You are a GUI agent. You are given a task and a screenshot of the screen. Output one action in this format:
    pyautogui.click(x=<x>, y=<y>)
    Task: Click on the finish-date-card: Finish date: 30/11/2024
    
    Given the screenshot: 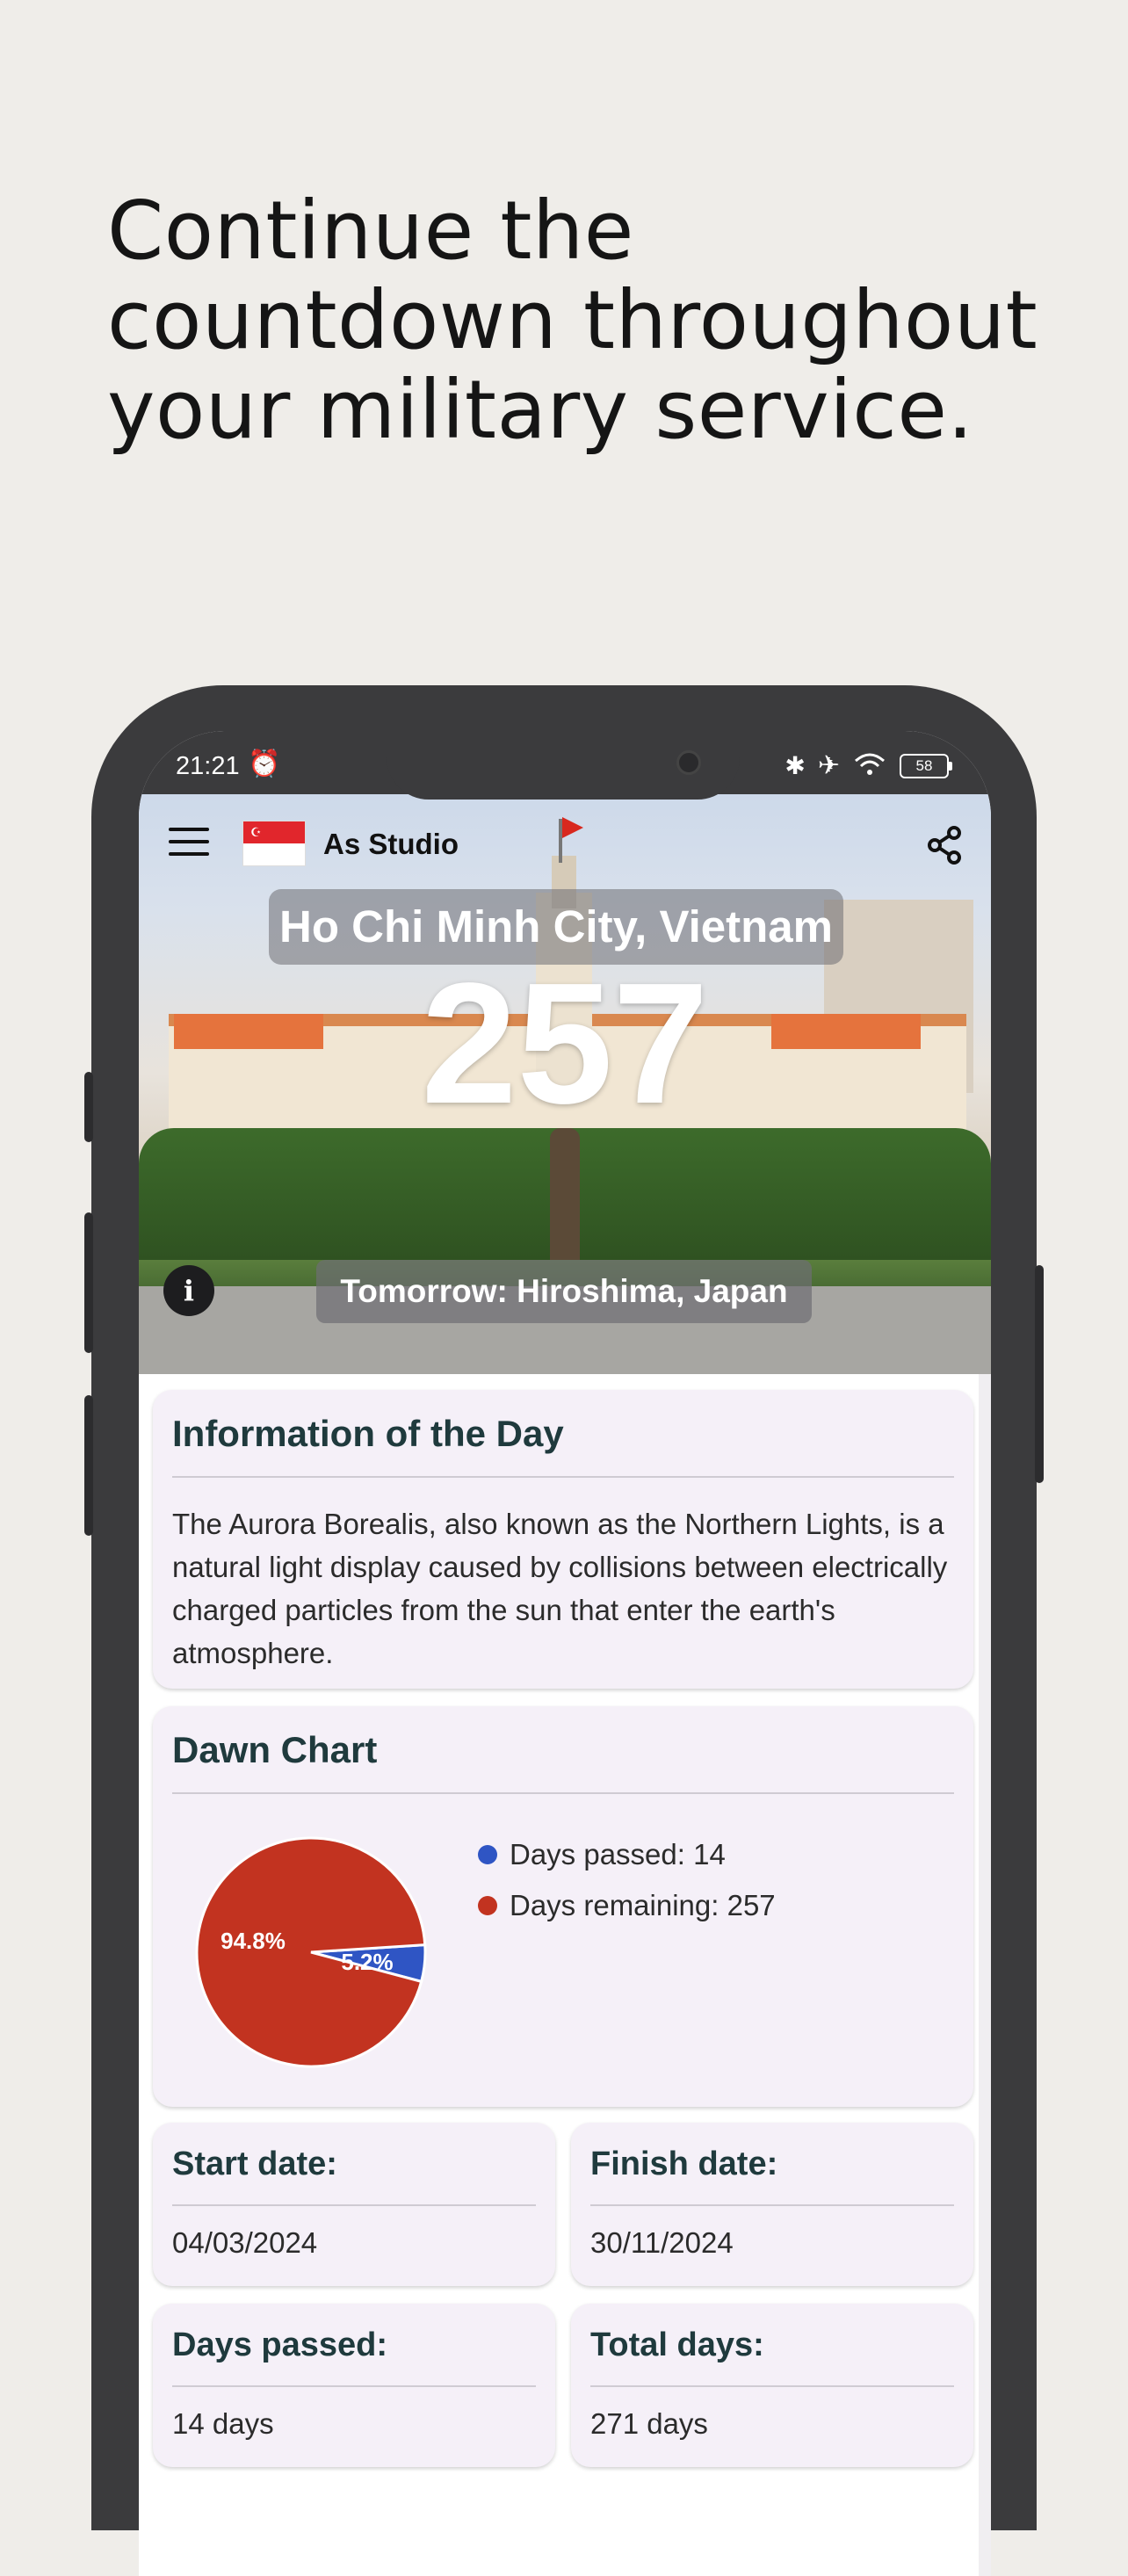 What is the action you would take?
    pyautogui.click(x=772, y=2204)
    